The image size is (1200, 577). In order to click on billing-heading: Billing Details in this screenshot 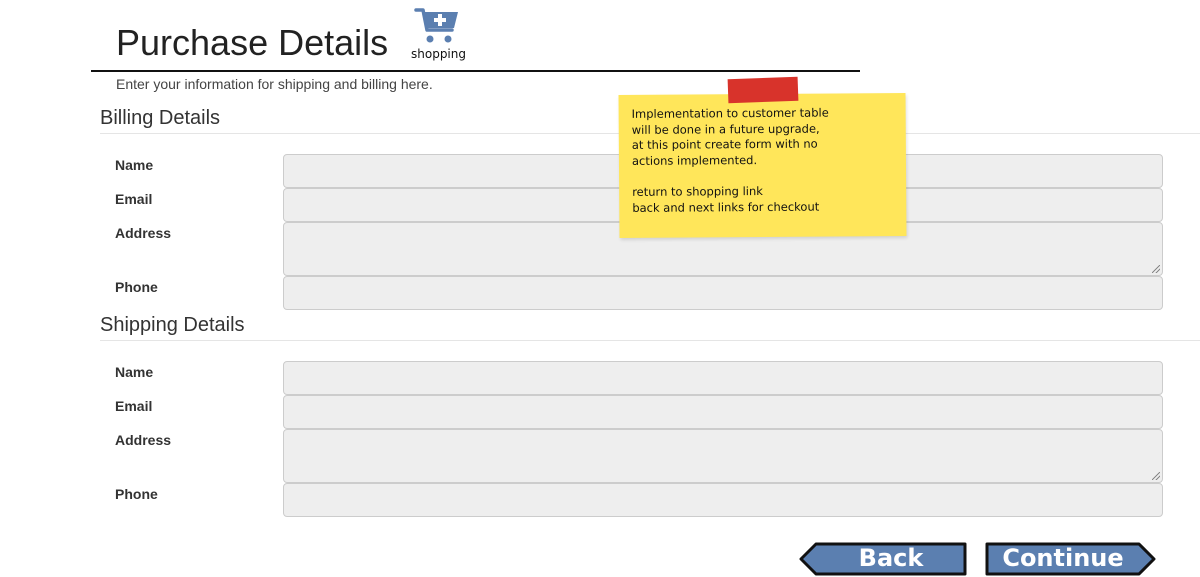, I will do `click(160, 118)`.